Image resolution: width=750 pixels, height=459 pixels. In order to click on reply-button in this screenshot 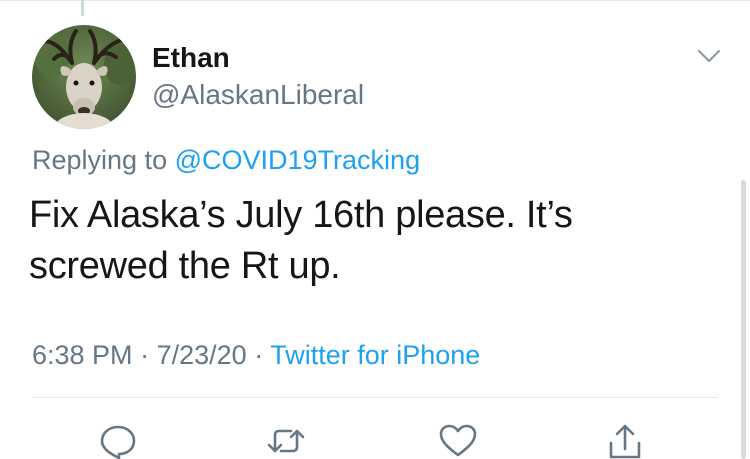, I will do `click(118, 441)`.